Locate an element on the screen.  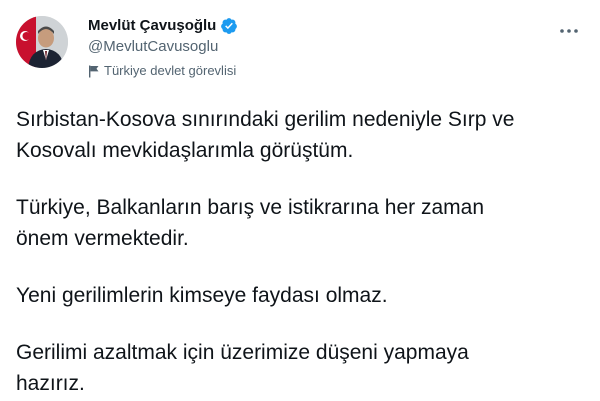
more-options-button is located at coordinates (569, 30).